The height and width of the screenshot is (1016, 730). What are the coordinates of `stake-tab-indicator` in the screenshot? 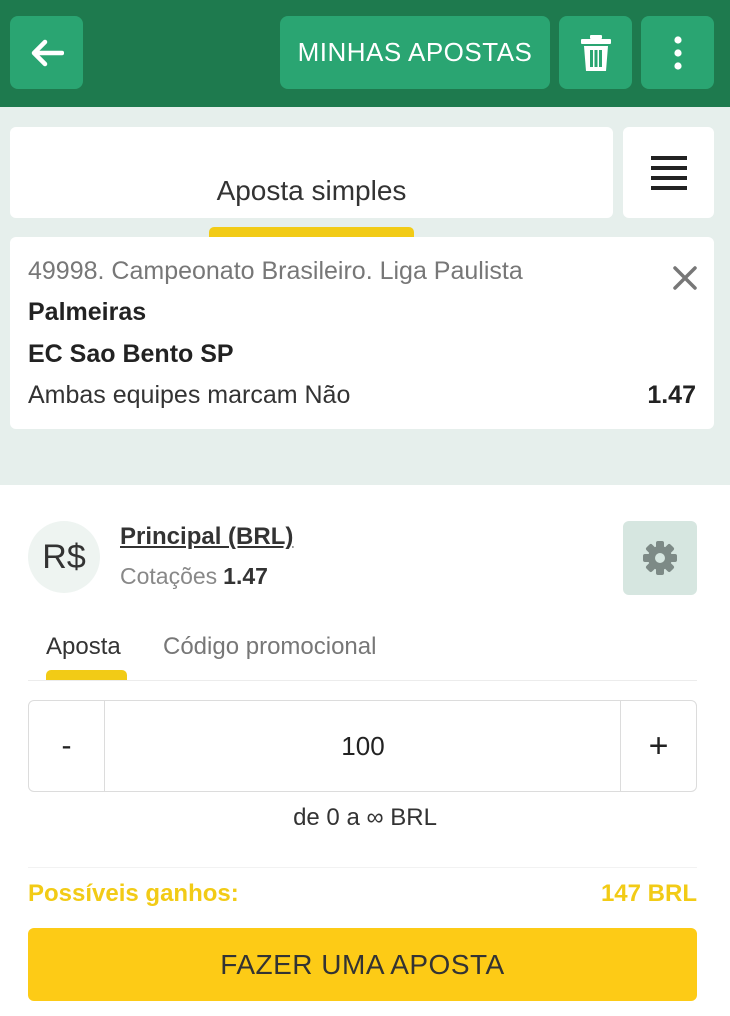 It's located at (86, 675).